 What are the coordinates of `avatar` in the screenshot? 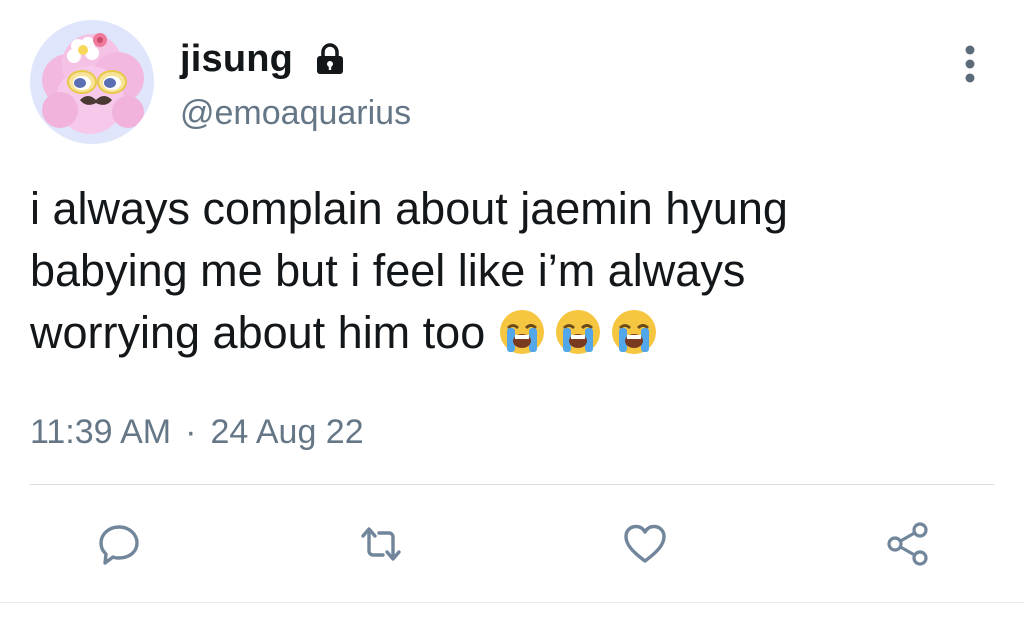 It's located at (92, 82).